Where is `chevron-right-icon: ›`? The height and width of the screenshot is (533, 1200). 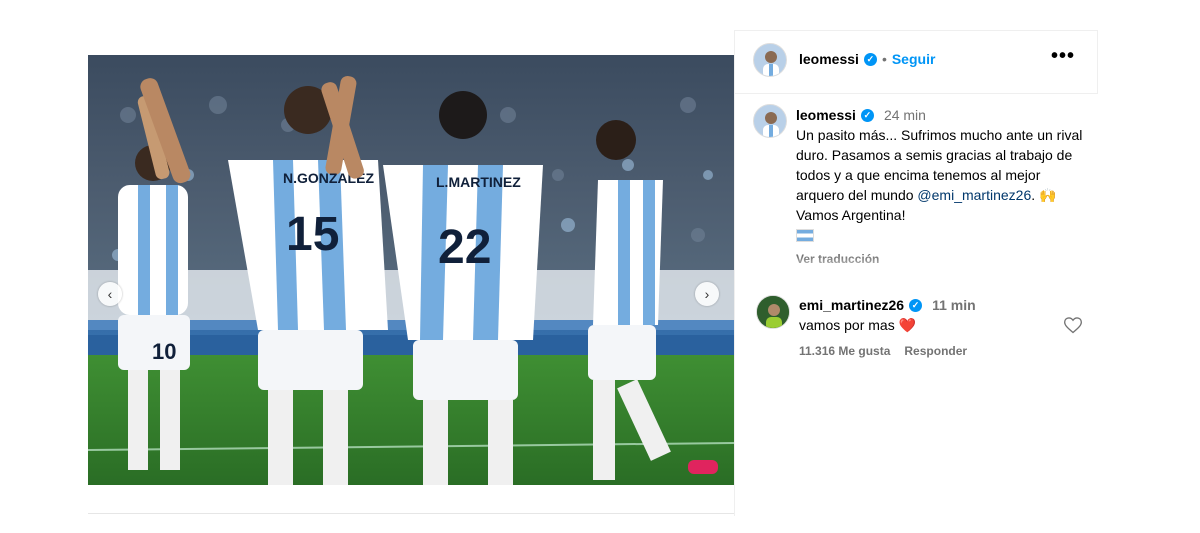
chevron-right-icon: › is located at coordinates (707, 294).